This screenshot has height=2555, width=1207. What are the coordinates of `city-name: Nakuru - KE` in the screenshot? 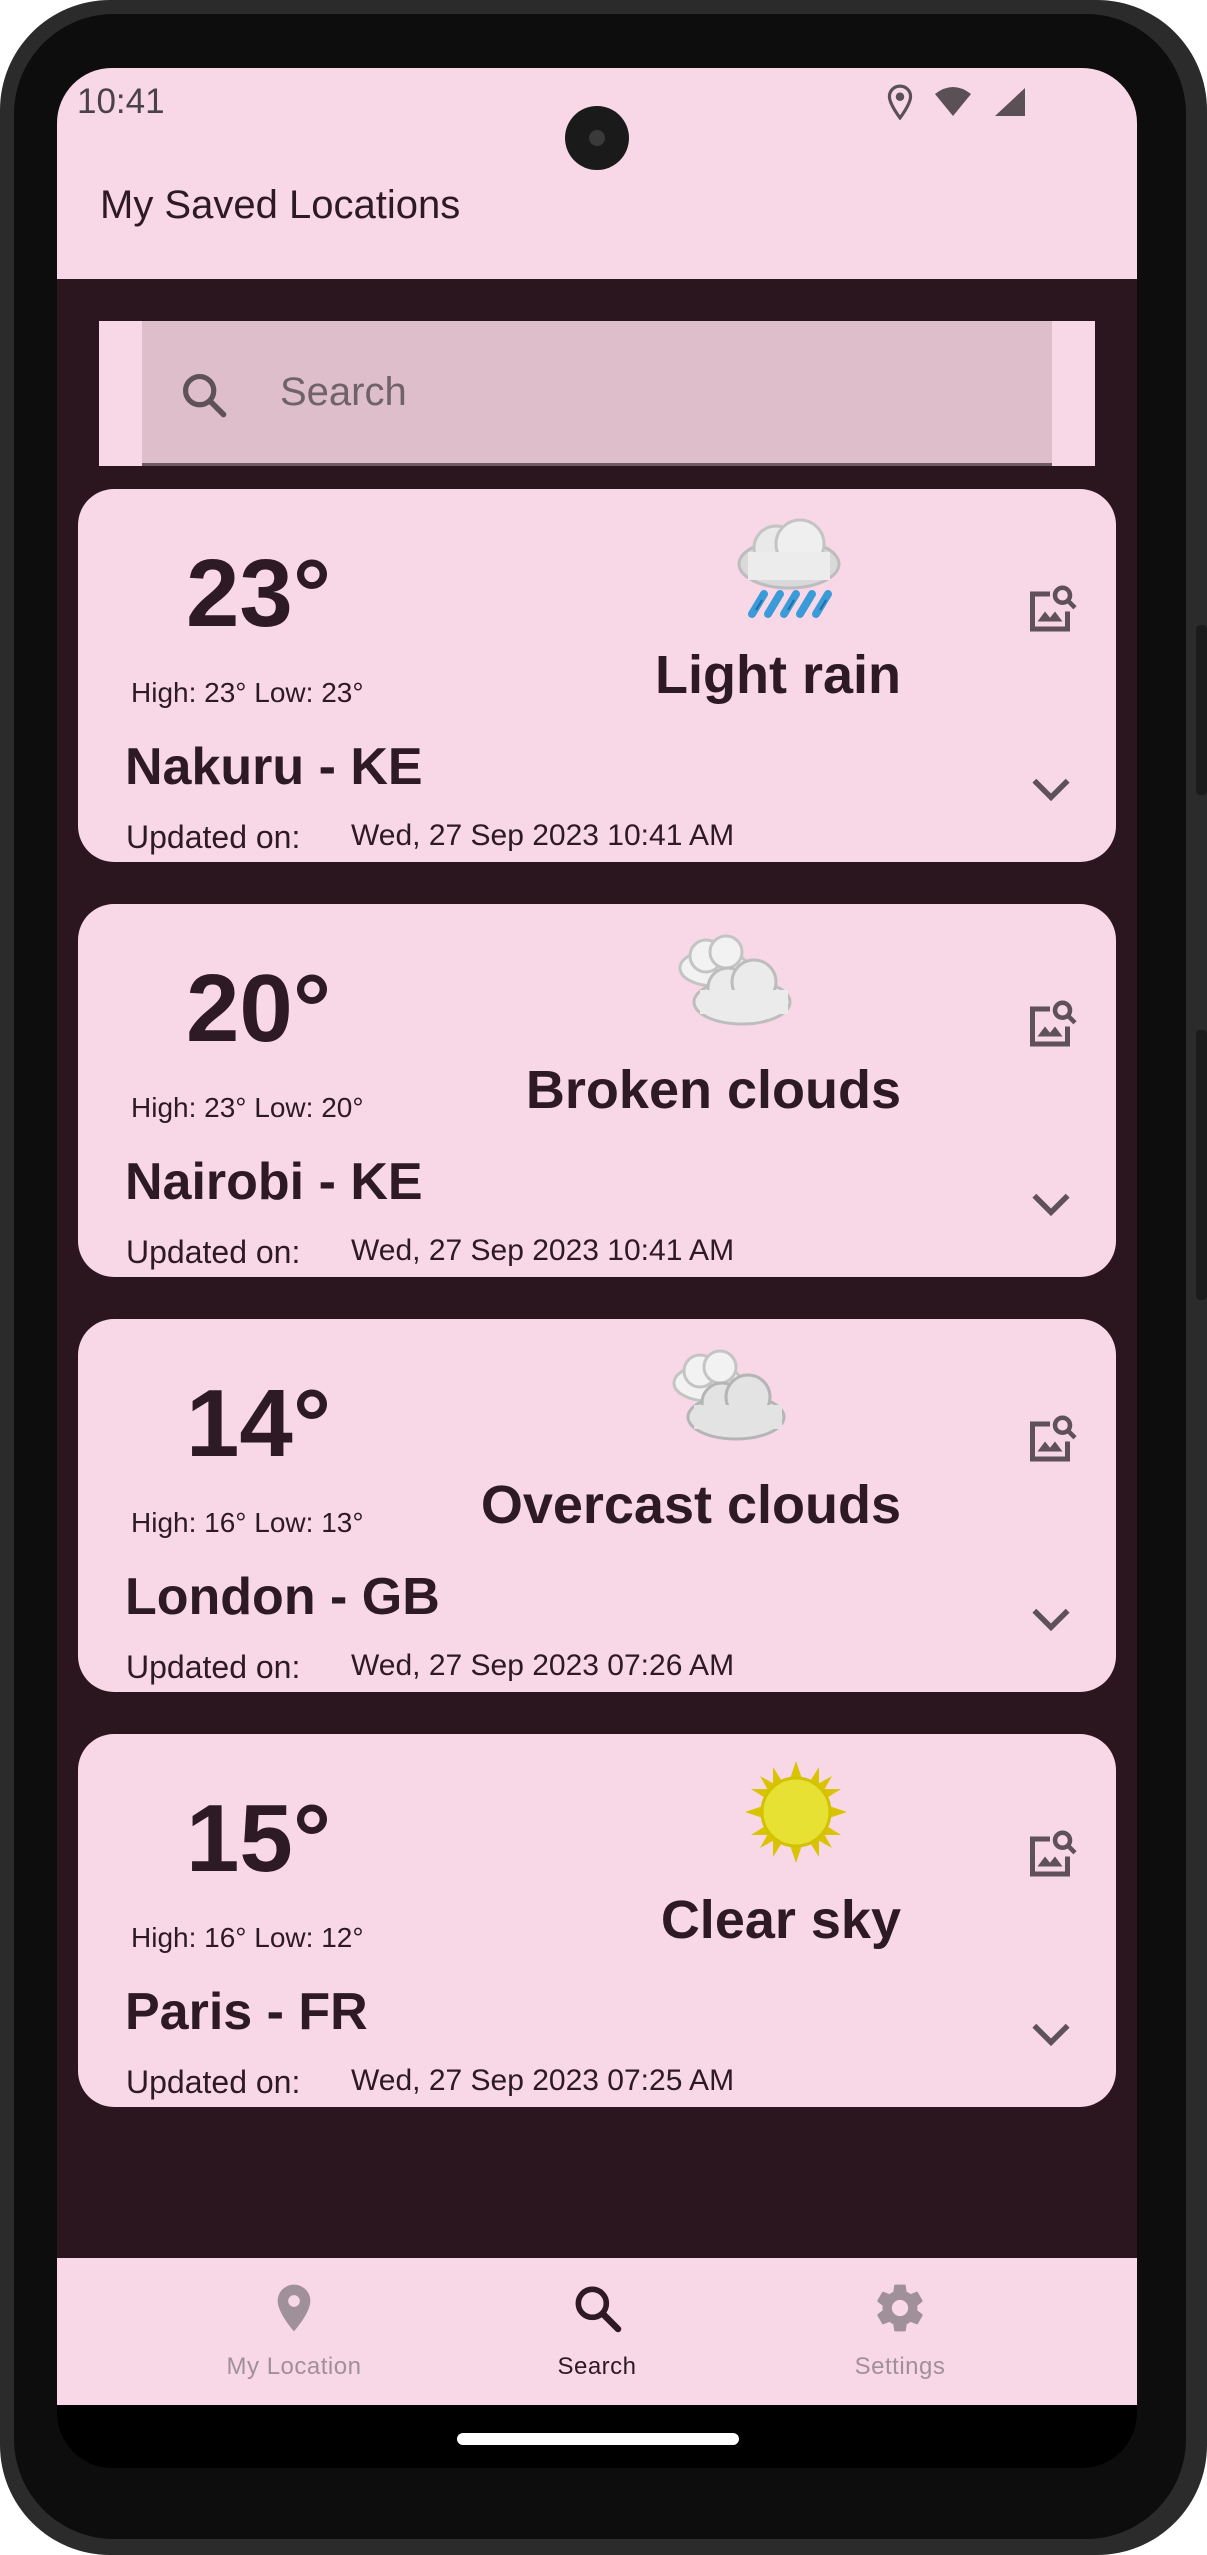 It's located at (274, 767).